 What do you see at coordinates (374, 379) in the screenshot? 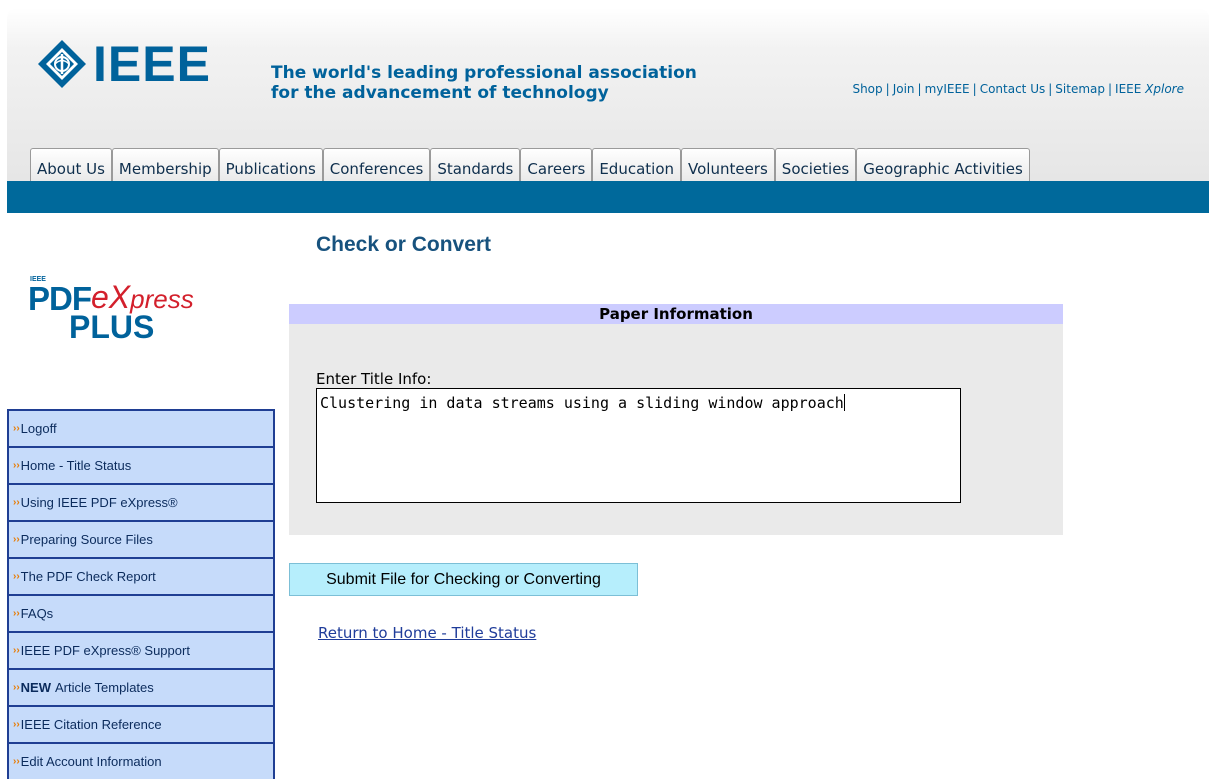
I see `title-info-label: Enter Title Info:` at bounding box center [374, 379].